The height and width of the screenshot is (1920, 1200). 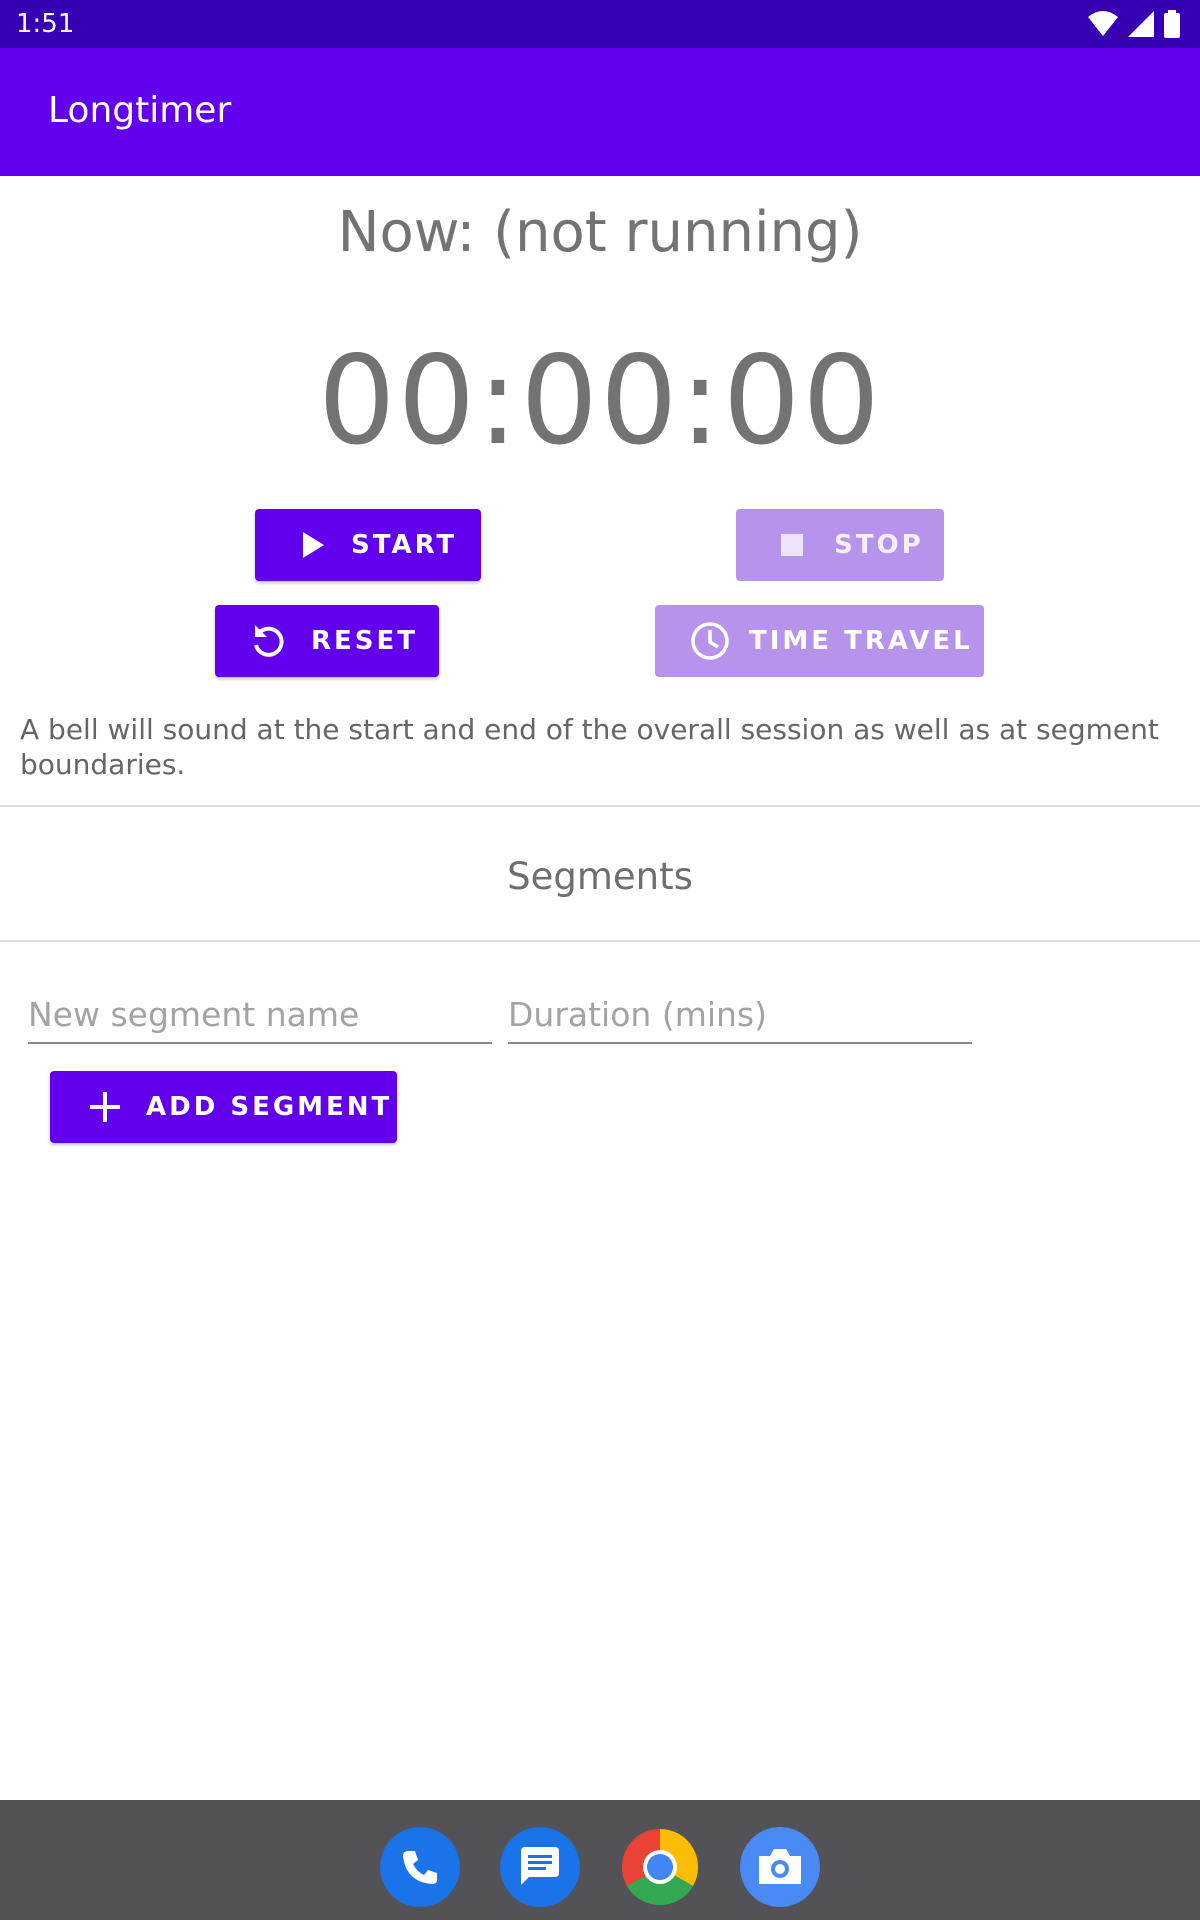 I want to click on reset-button: RESET, so click(x=327, y=641).